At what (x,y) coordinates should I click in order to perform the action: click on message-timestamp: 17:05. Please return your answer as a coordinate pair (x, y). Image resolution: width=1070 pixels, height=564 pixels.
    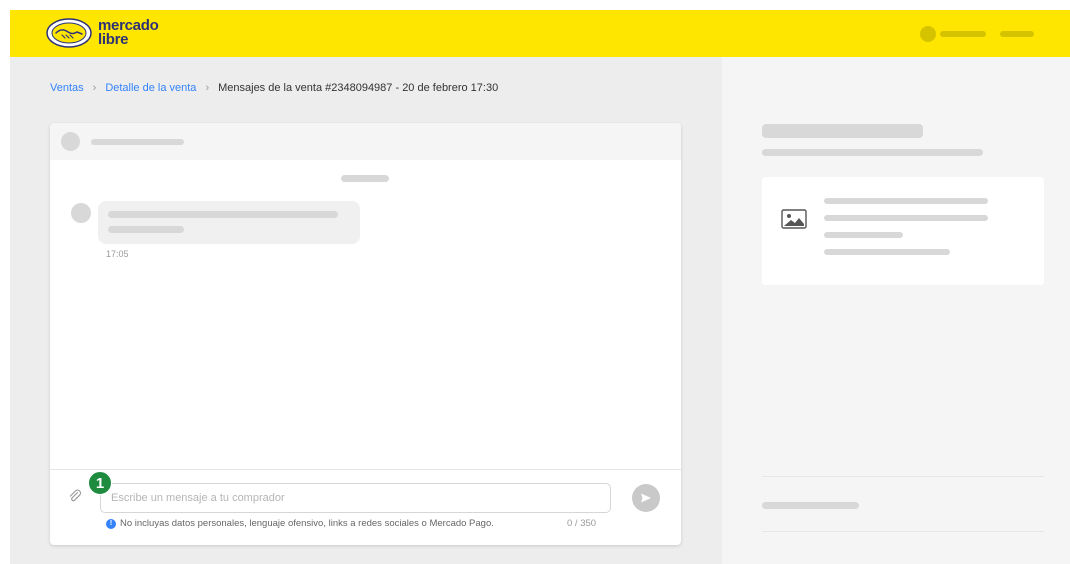
    Looking at the image, I should click on (117, 254).